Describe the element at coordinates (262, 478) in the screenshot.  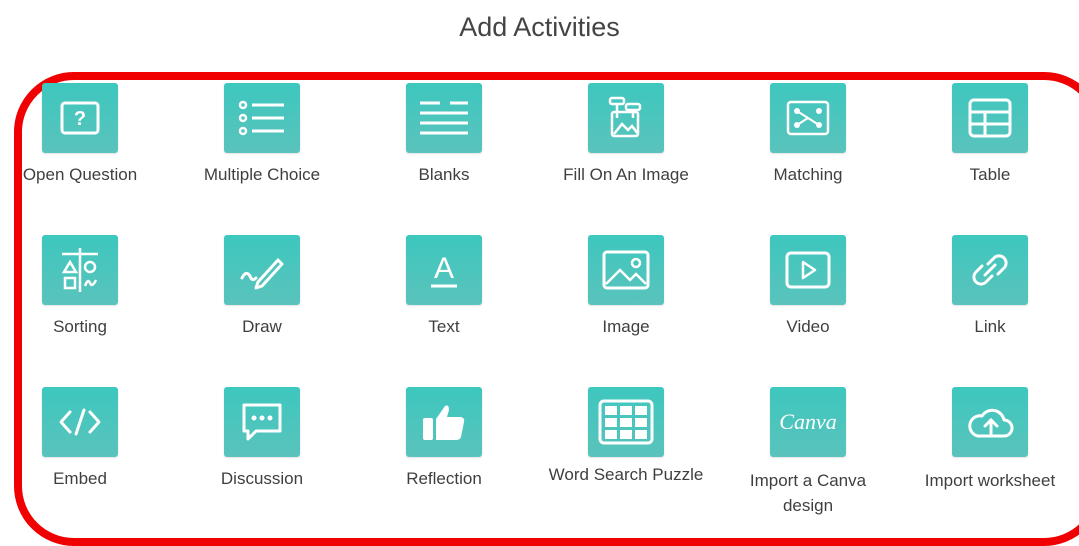
I see `activity-label: Discussion` at that location.